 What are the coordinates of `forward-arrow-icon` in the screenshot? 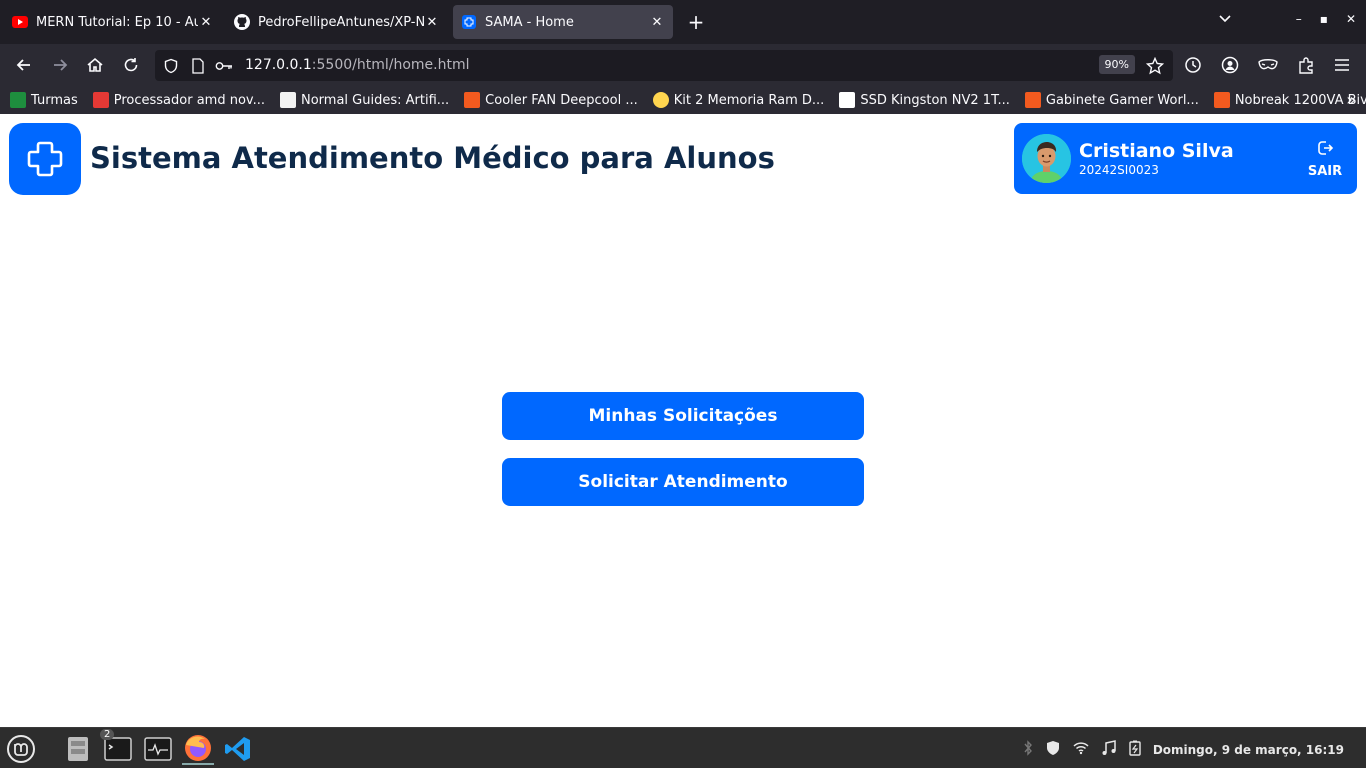 It's located at (60, 65).